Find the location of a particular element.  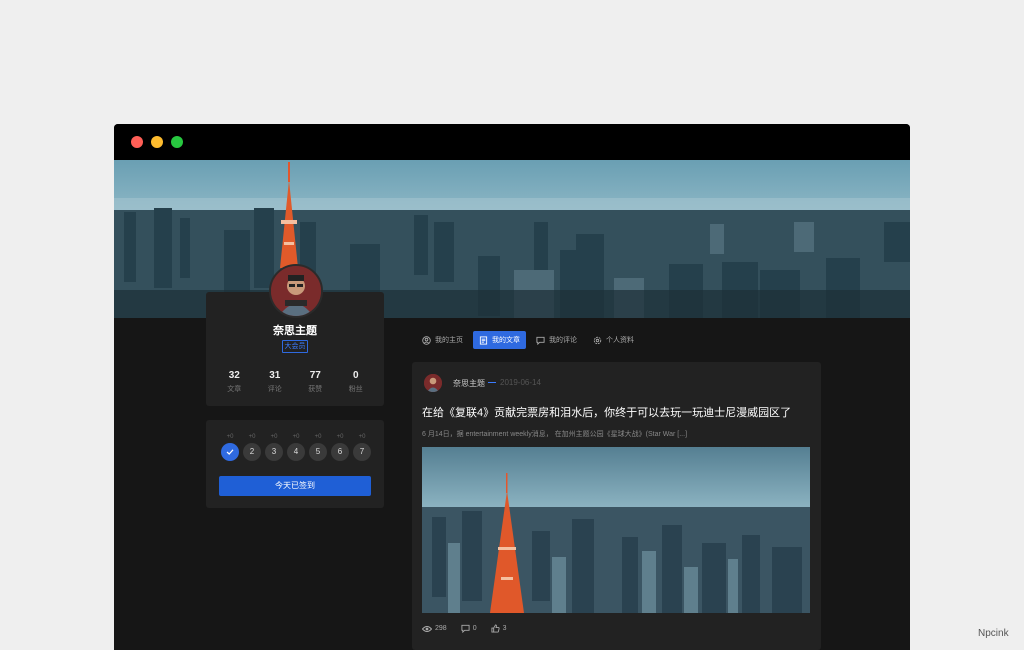

maximize-window-button is located at coordinates (177, 142).